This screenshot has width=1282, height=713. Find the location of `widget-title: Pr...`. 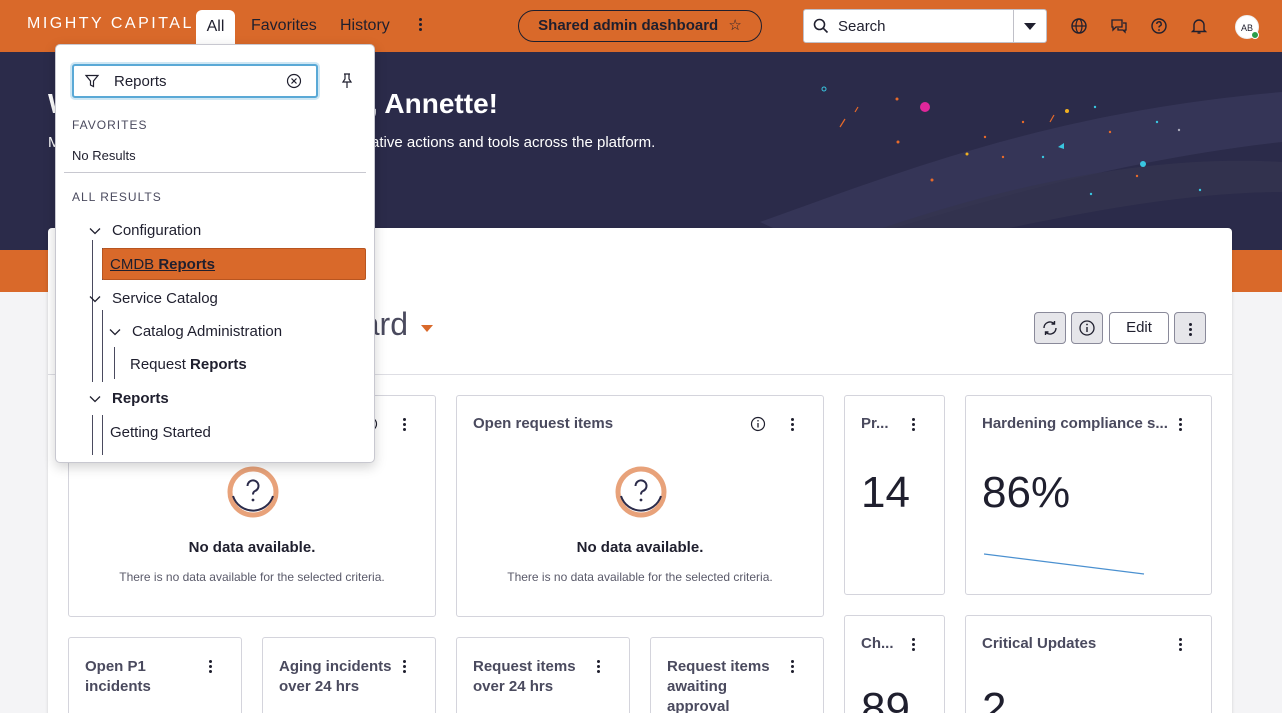

widget-title: Pr... is located at coordinates (875, 423).